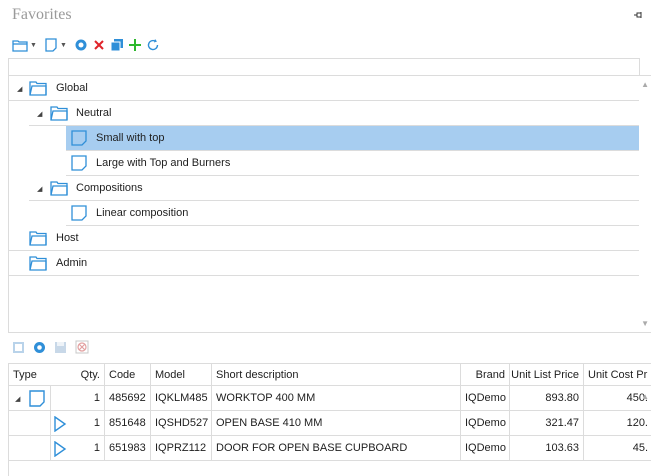  I want to click on model-cell: IQPRZ112, so click(181, 448).